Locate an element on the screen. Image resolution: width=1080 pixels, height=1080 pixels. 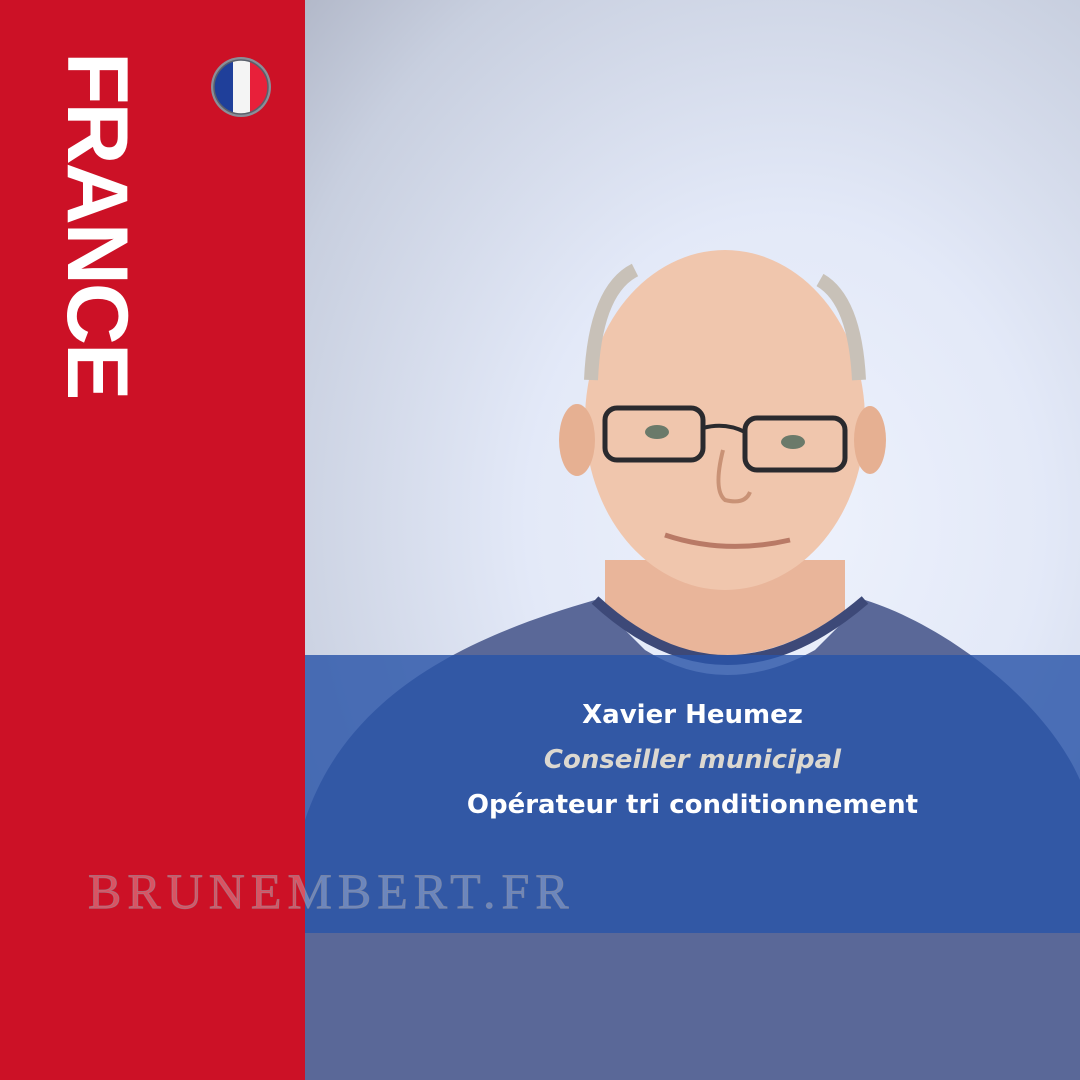
person-role: Conseiller municipal is located at coordinates (692, 760).